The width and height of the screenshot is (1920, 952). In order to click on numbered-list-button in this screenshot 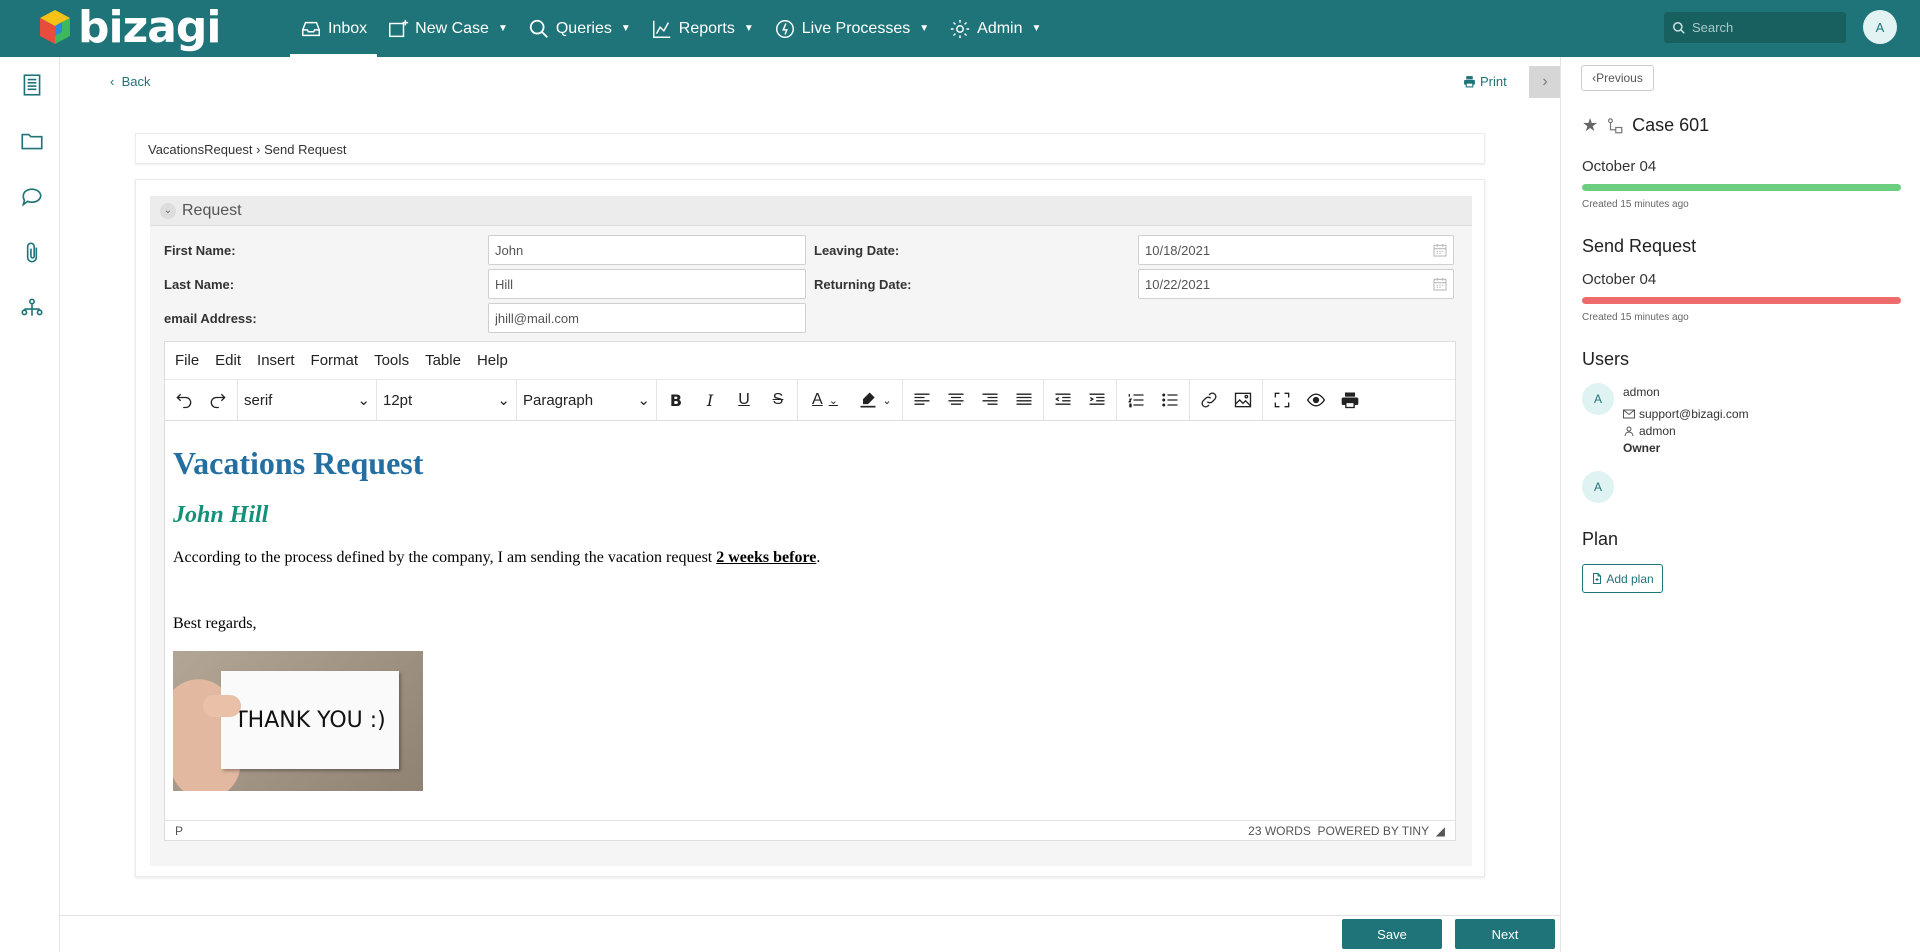, I will do `click(1136, 400)`.